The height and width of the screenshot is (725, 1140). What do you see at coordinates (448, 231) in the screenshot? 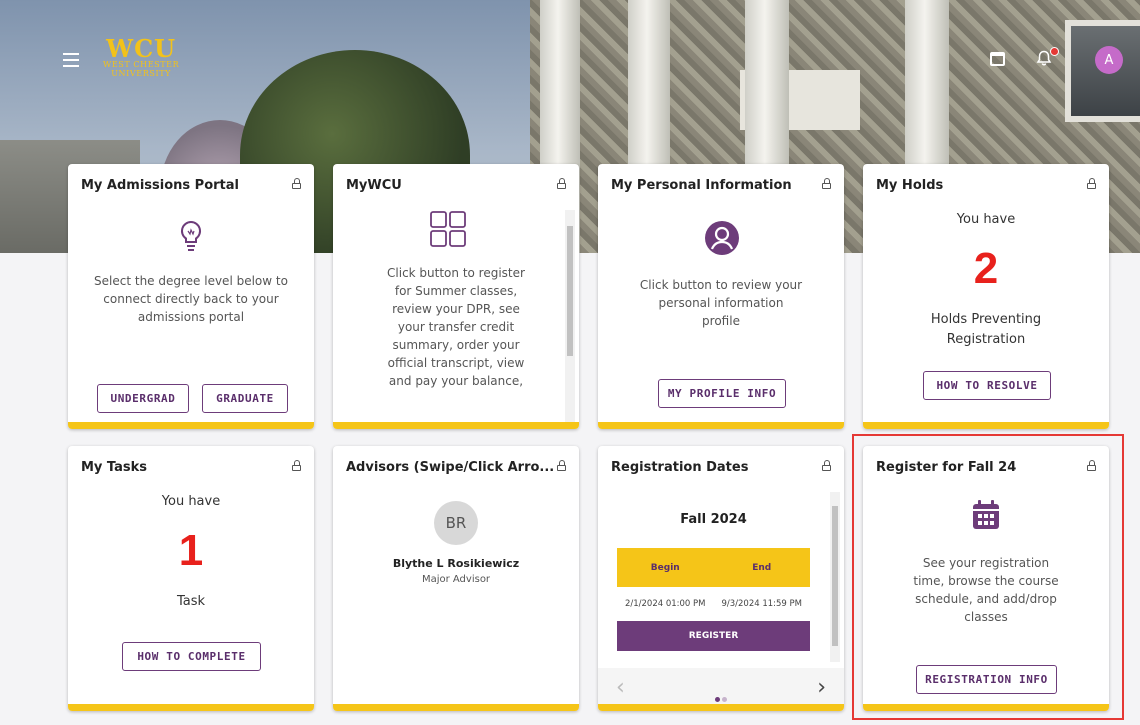
I see `grid-icon` at bounding box center [448, 231].